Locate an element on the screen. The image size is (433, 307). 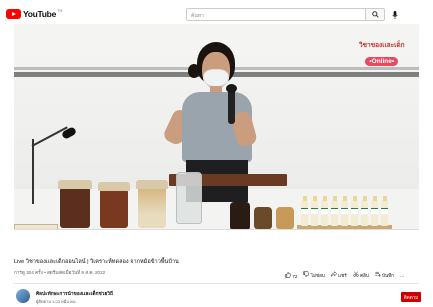
display-table is located at coordinates (216, 241).